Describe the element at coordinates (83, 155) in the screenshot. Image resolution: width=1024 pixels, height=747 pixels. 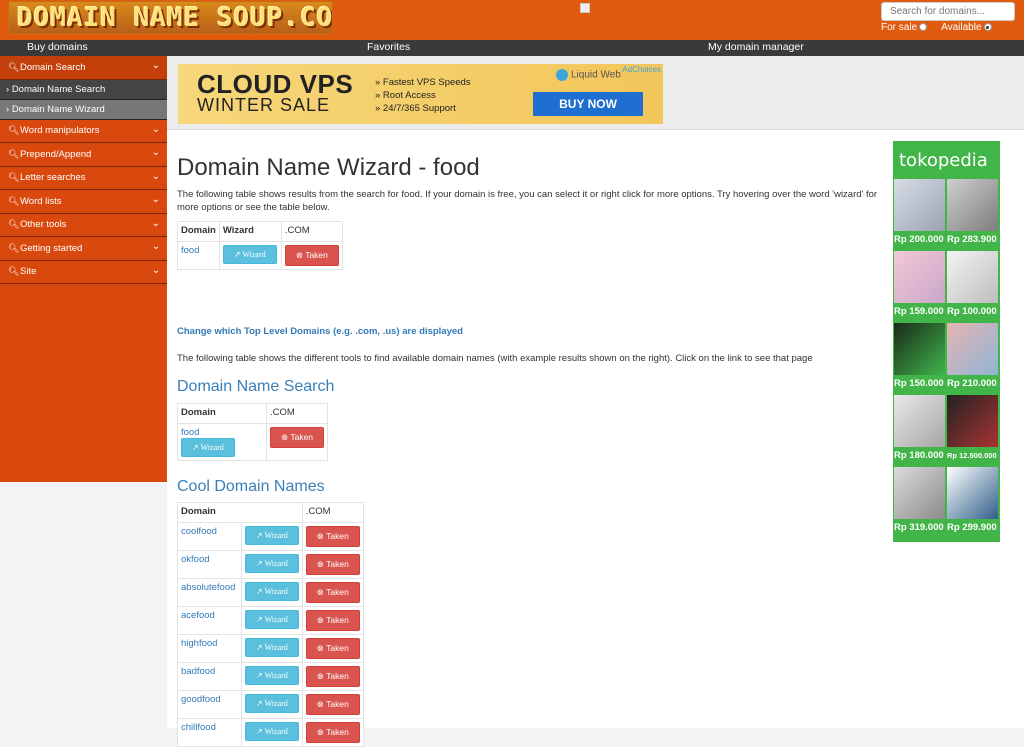
I see `sidebar-item-prepend-append: 🔍︎ Prepend/Append ⌄` at that location.